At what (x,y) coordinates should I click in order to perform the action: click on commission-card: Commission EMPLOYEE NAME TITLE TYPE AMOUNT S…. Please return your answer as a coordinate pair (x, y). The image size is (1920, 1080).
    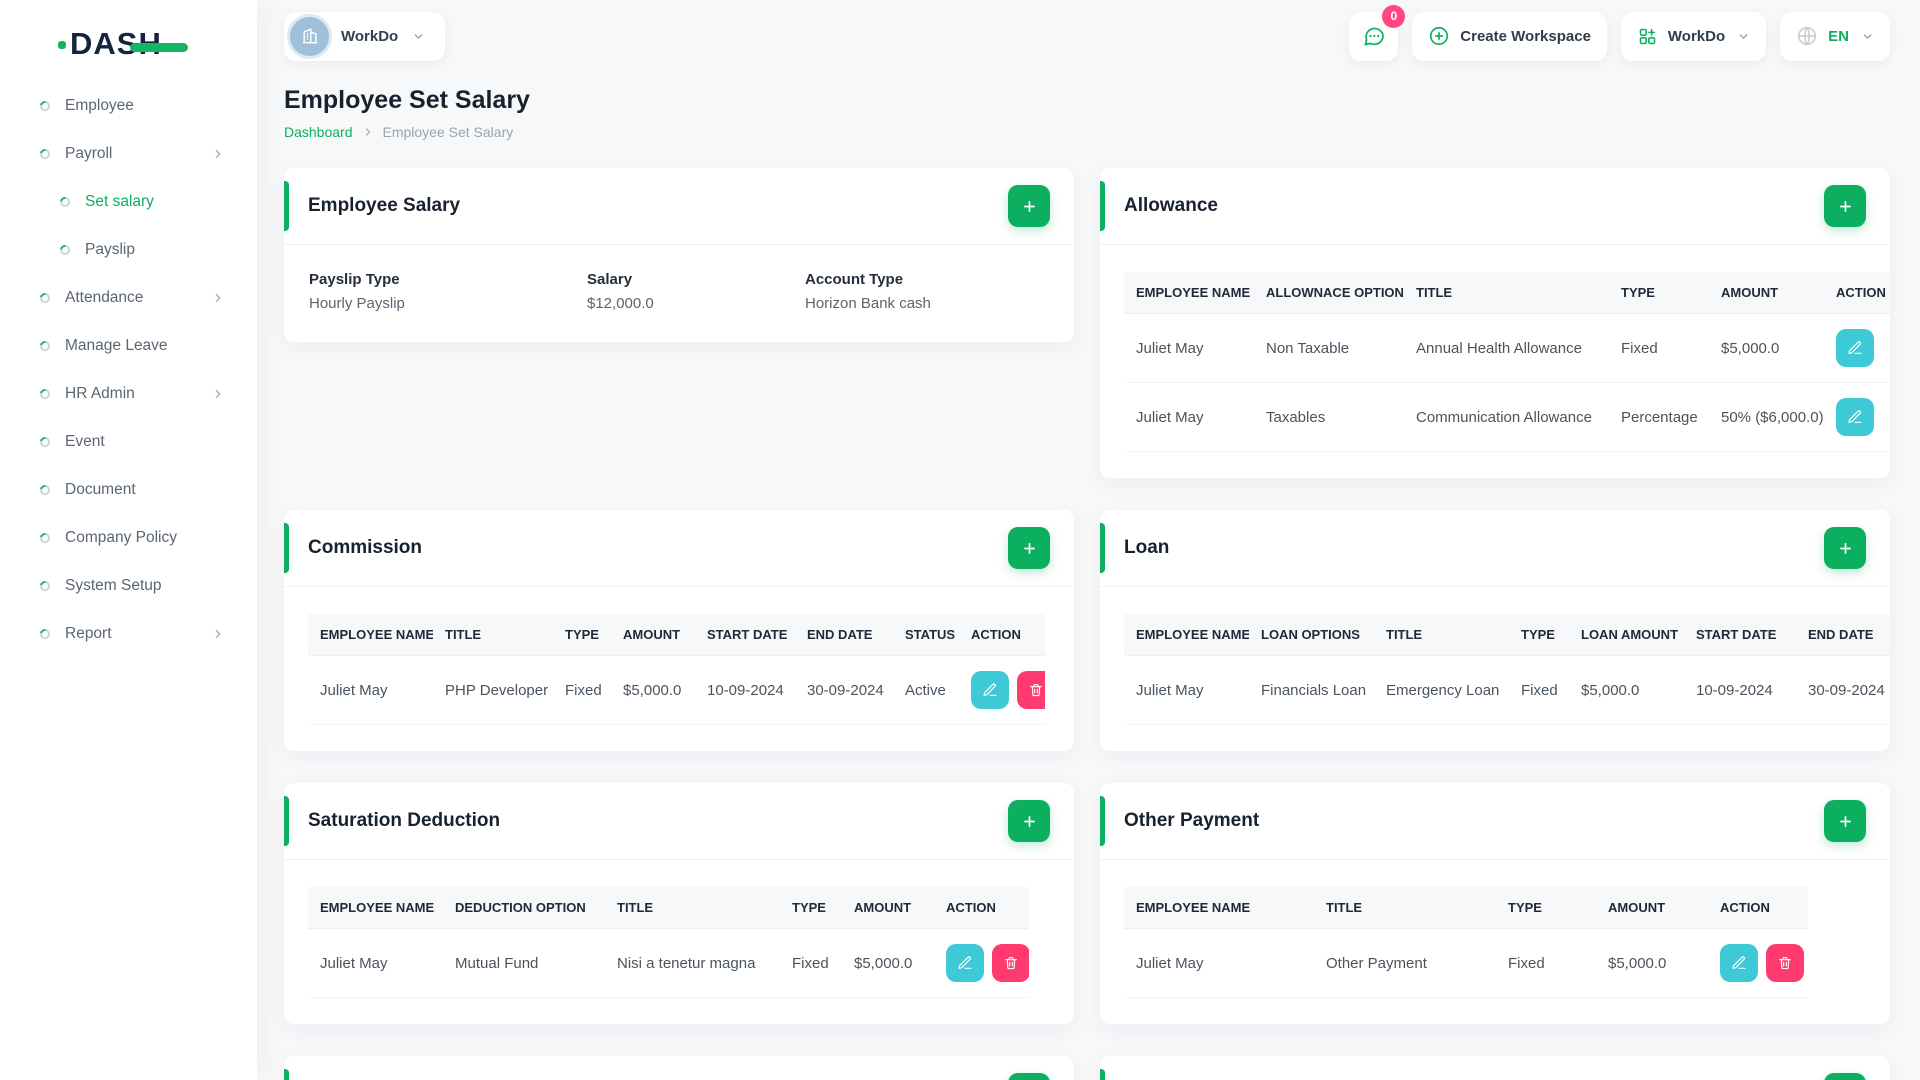
    Looking at the image, I should click on (679, 630).